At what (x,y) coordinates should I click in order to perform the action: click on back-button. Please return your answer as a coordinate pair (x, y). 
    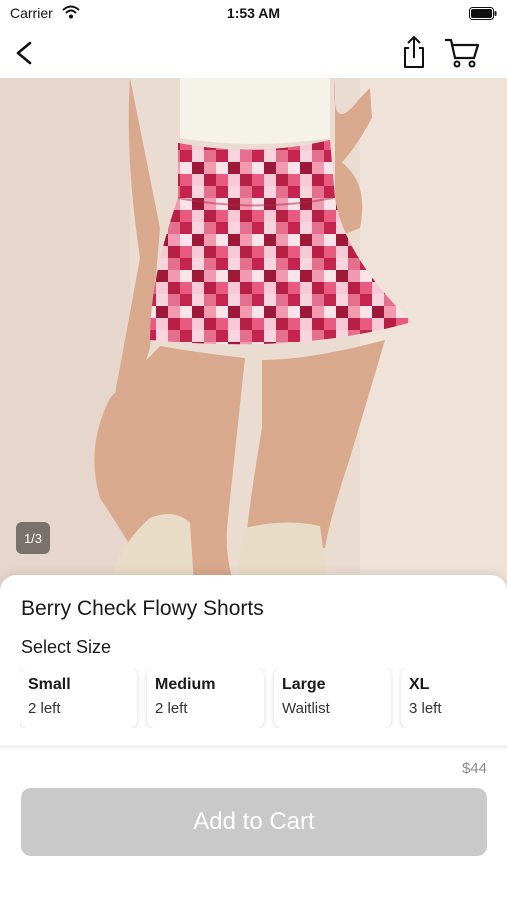
    Looking at the image, I should click on (25, 53).